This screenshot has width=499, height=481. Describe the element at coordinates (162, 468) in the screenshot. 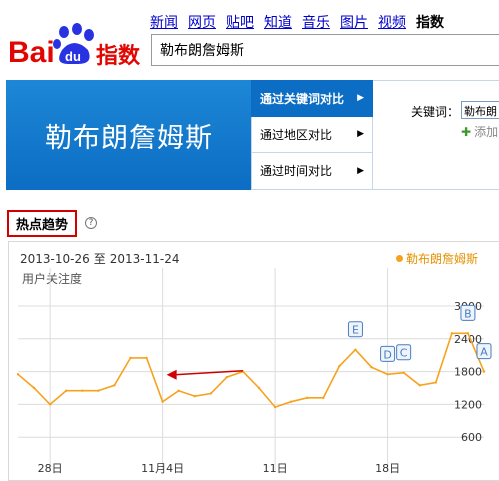

I see `x-tick-label: 11月4日` at that location.